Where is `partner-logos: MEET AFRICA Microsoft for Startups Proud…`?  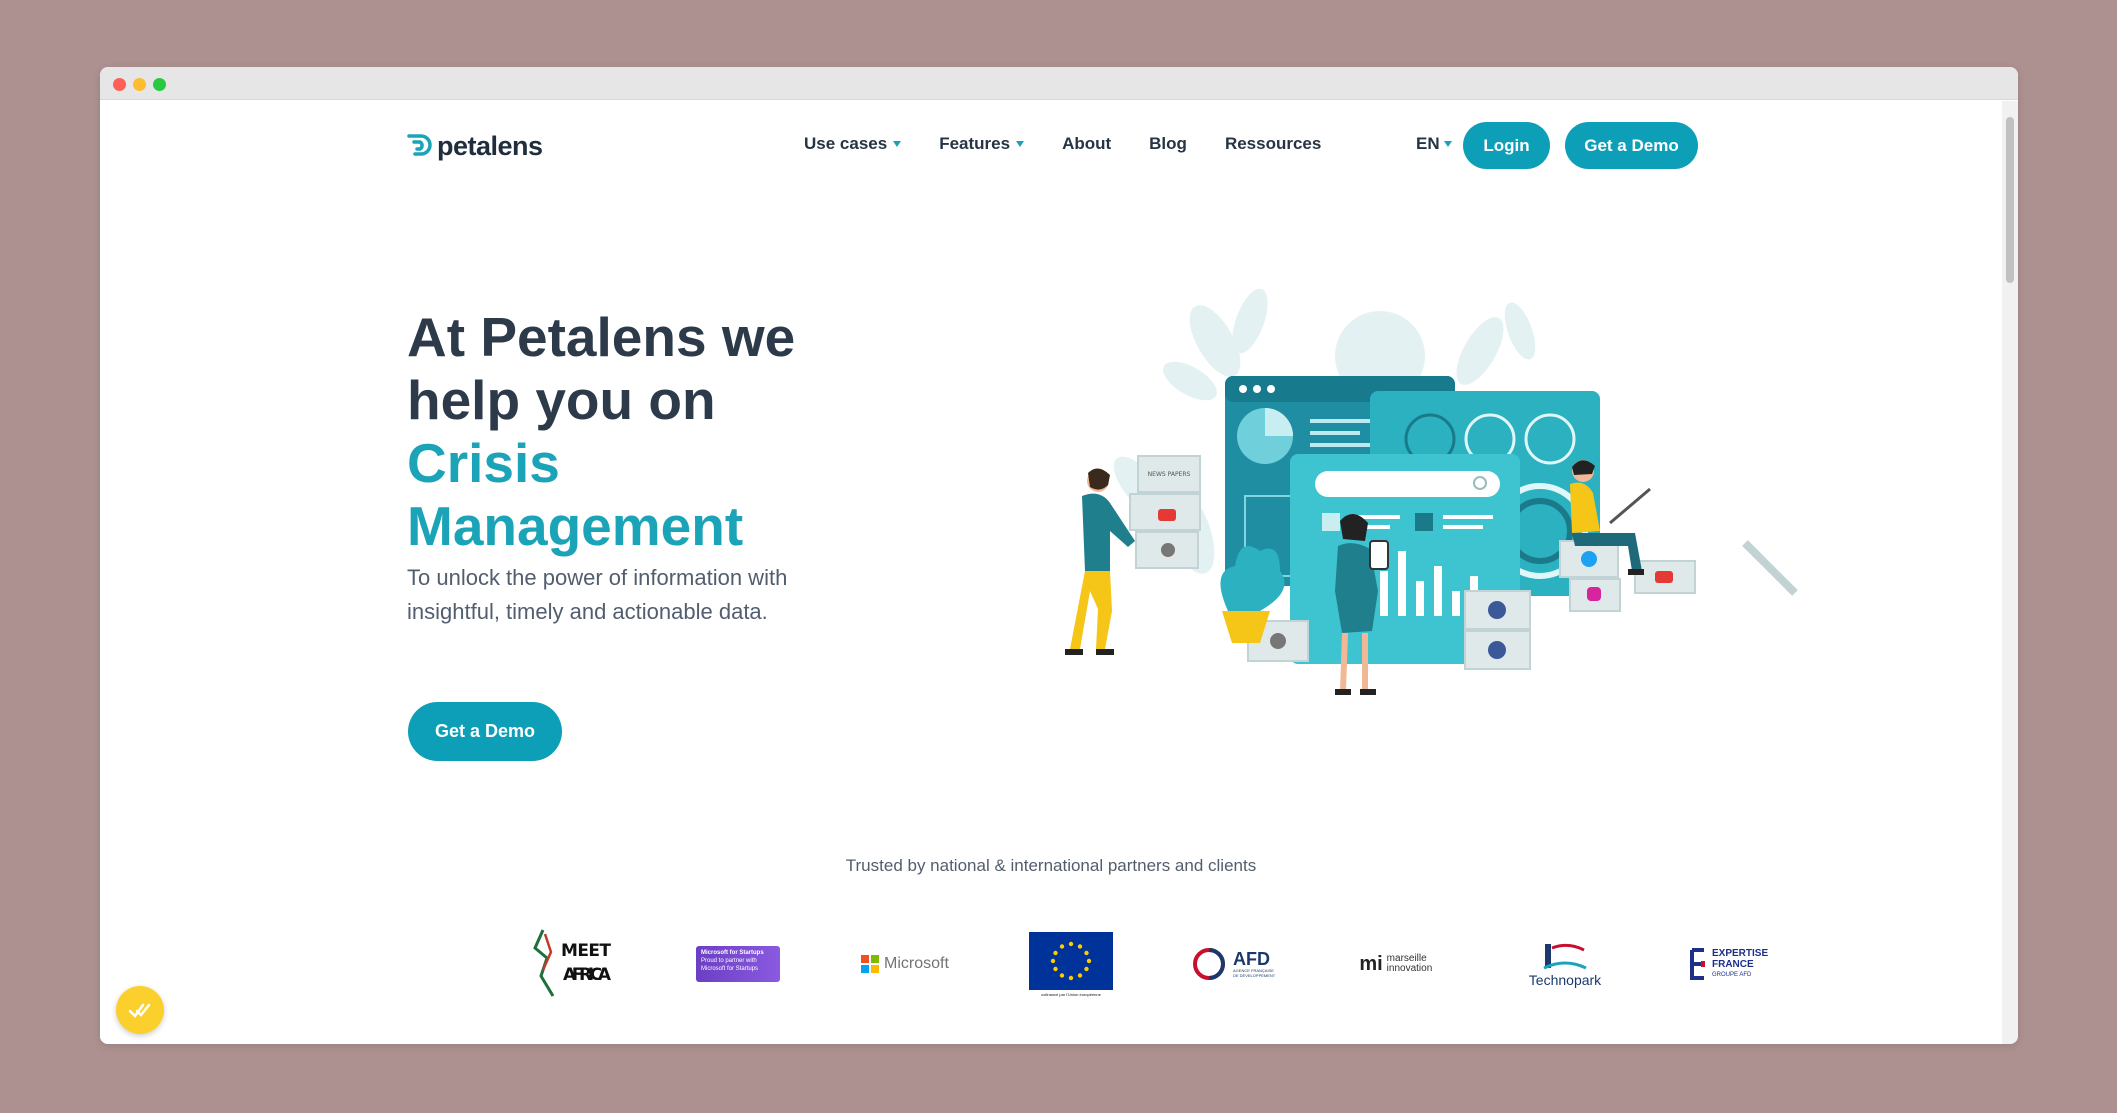 partner-logos: MEET AFRICA Microsoft for Startups Proud… is located at coordinates (1094, 964).